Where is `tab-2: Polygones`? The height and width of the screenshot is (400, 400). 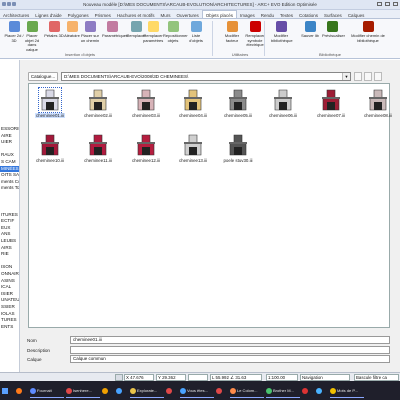 tab-2: Polygones is located at coordinates (78, 14).